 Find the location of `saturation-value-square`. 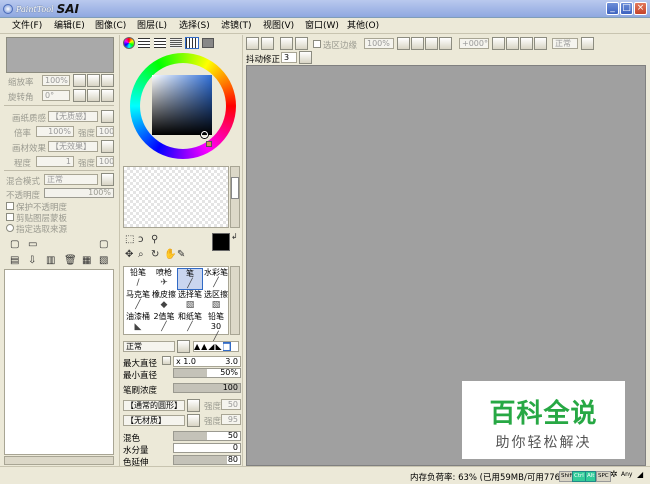

saturation-value-square is located at coordinates (182, 105).